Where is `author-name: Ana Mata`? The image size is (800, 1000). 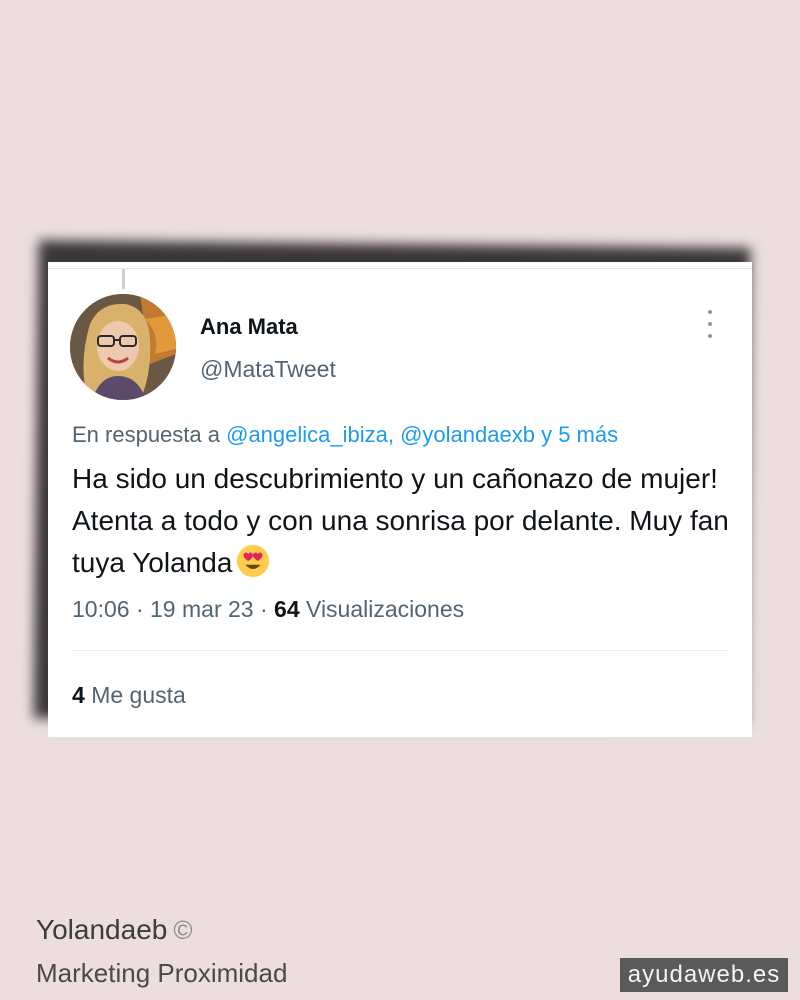 author-name: Ana Mata is located at coordinates (249, 327).